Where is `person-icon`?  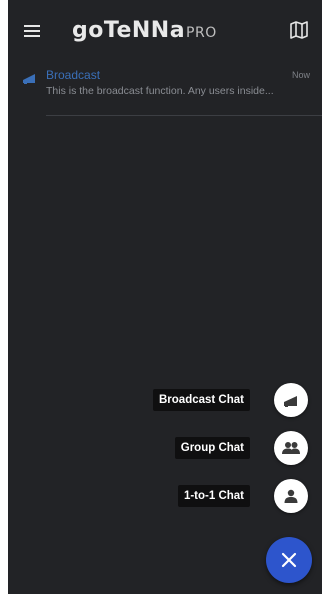
person-icon is located at coordinates (291, 496).